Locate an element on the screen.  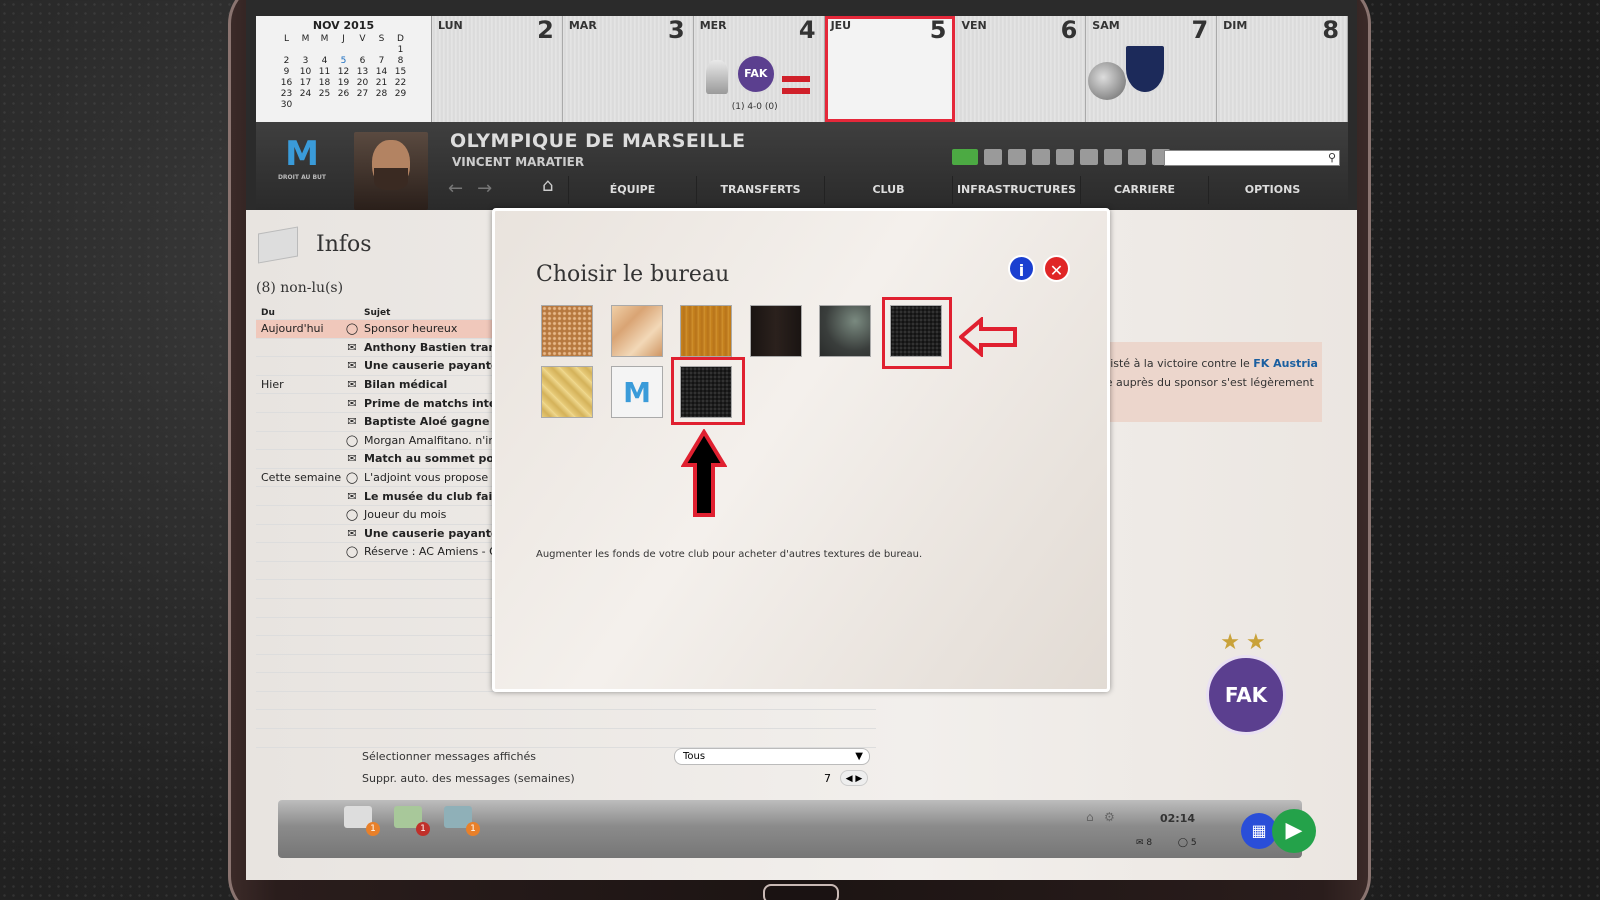
nav-infrastructures: INFRASTRUCTURES is located at coordinates (1016, 190).